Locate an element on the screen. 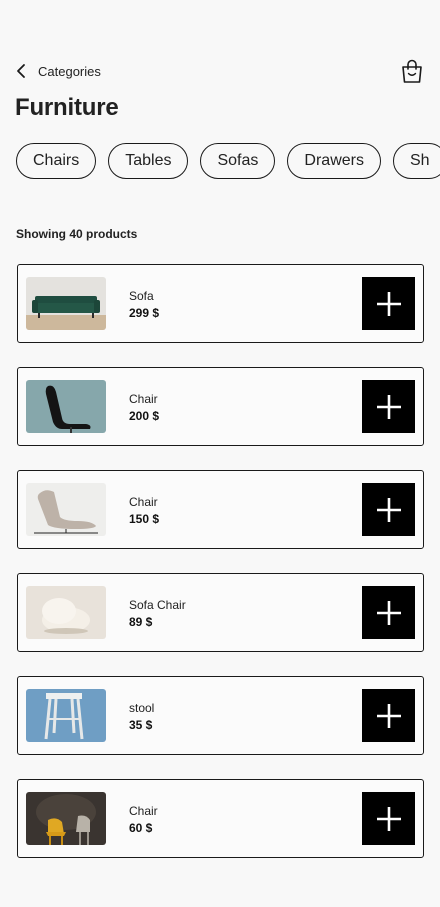 The width and height of the screenshot is (440, 907). product-card: Sofa Chair 89 $ is located at coordinates (220, 612).